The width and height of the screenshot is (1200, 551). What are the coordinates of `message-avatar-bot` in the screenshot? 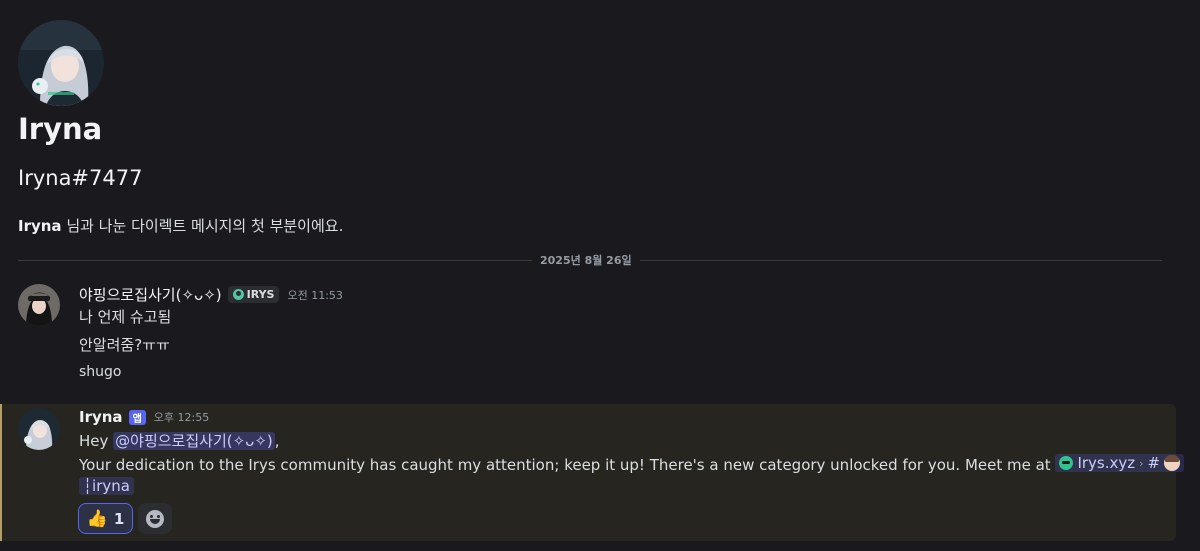 It's located at (39, 429).